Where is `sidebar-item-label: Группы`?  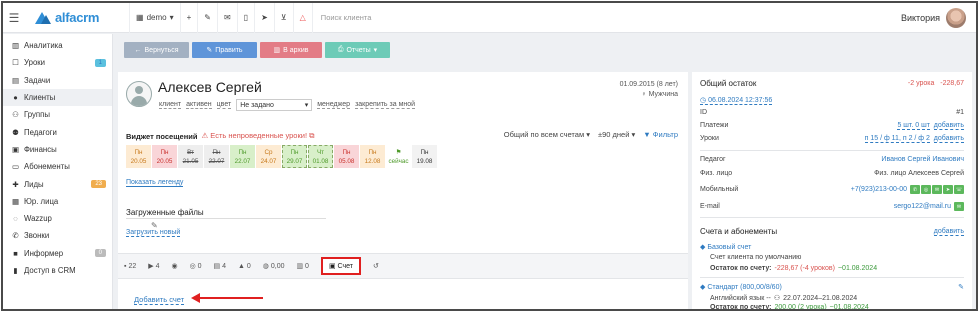
sidebar-item-label: Группы is located at coordinates (37, 115).